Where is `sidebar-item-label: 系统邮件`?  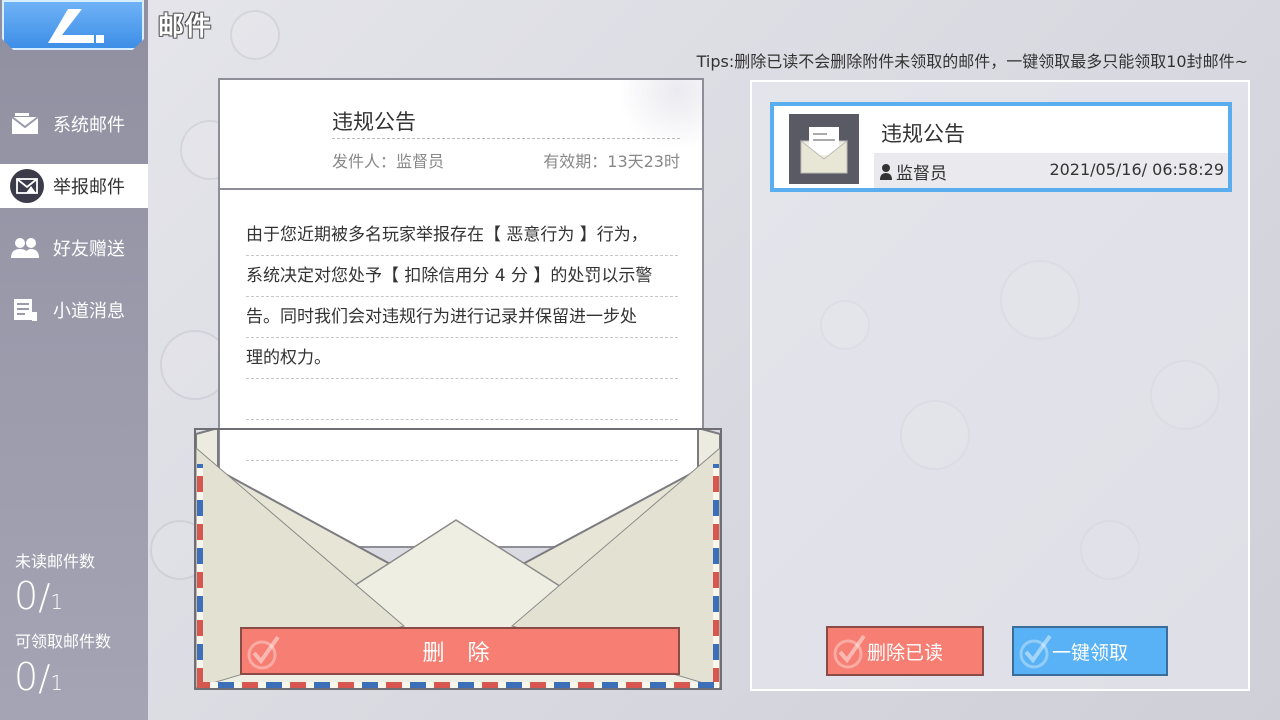
sidebar-item-label: 系统邮件 is located at coordinates (89, 125).